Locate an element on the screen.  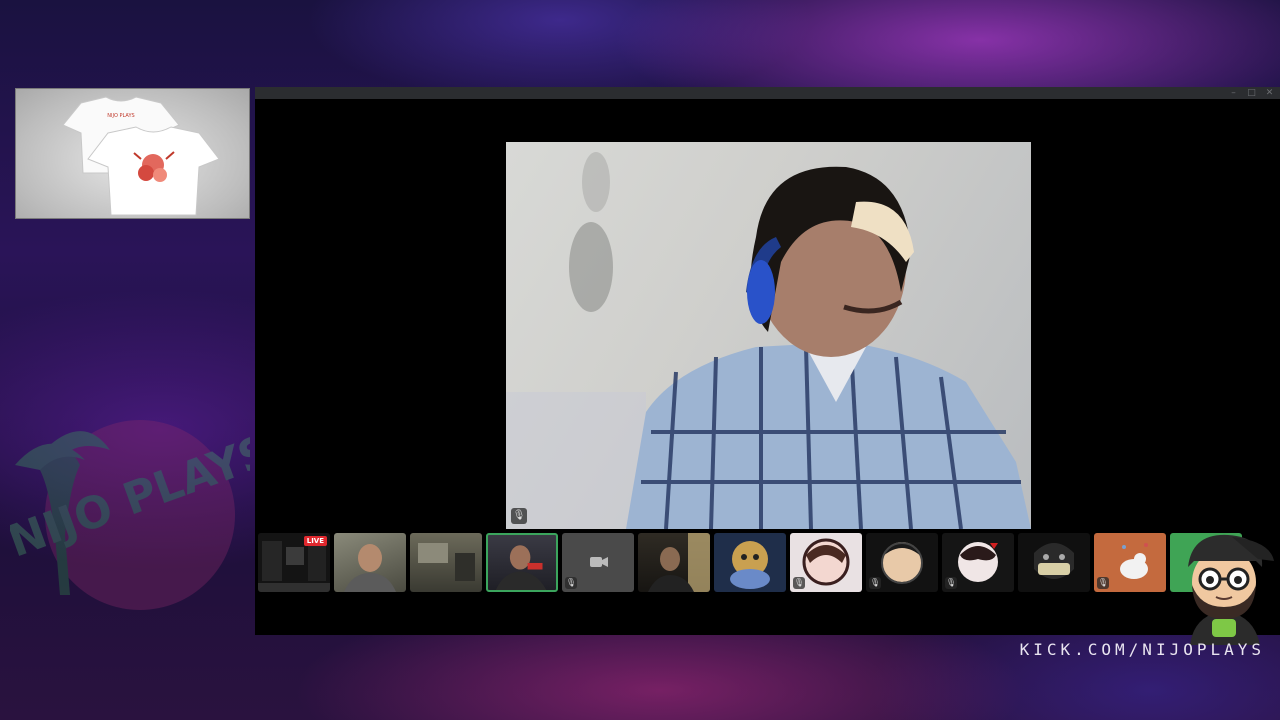
tshirt-front-image is located at coordinates (153, 171).